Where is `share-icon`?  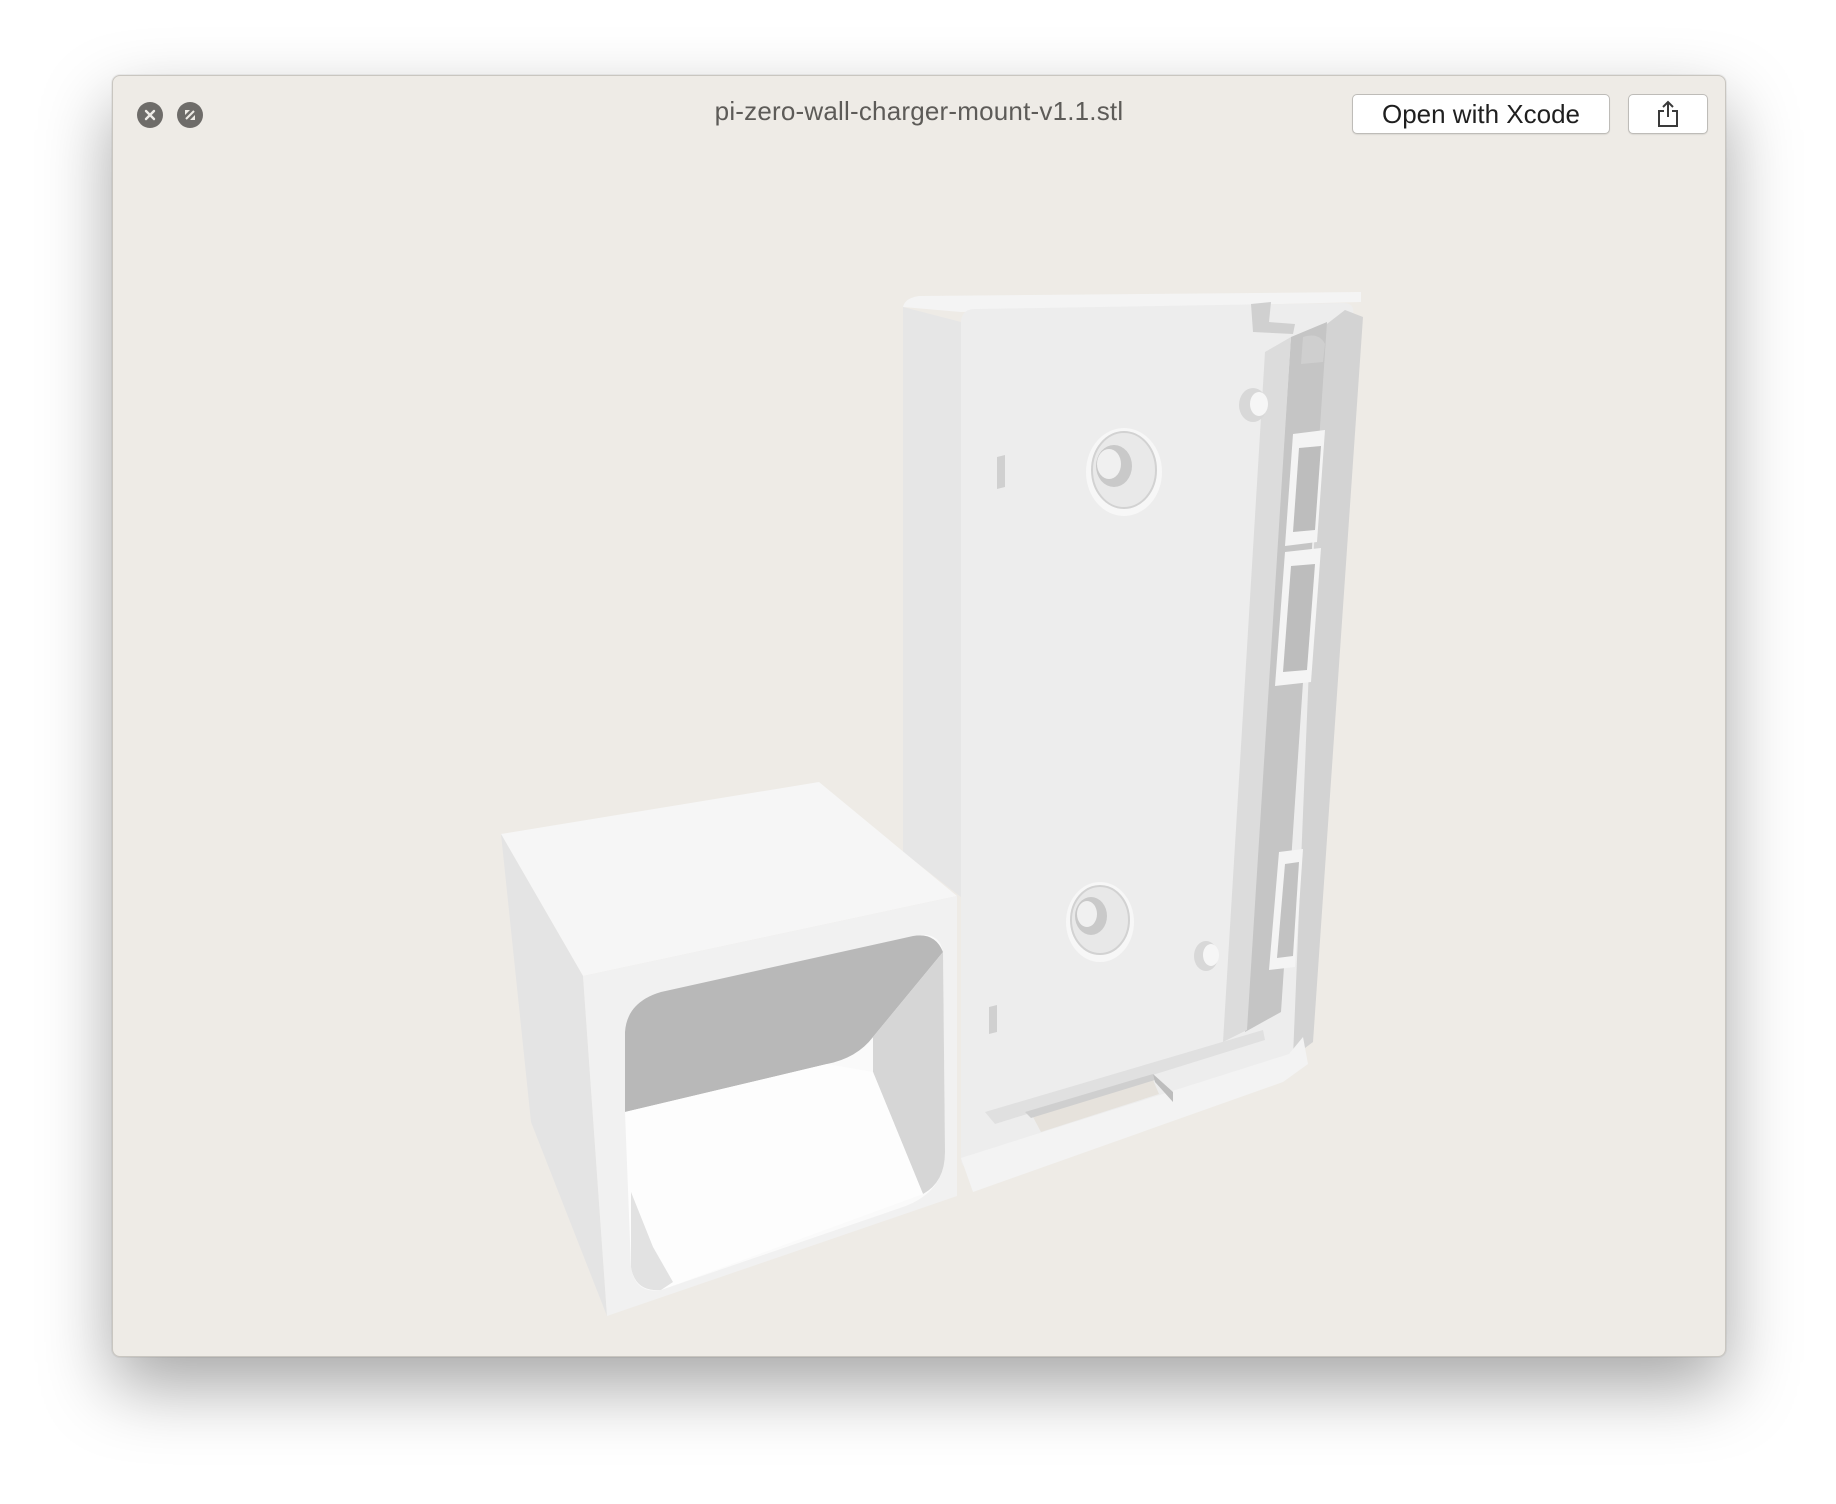 share-icon is located at coordinates (1668, 113).